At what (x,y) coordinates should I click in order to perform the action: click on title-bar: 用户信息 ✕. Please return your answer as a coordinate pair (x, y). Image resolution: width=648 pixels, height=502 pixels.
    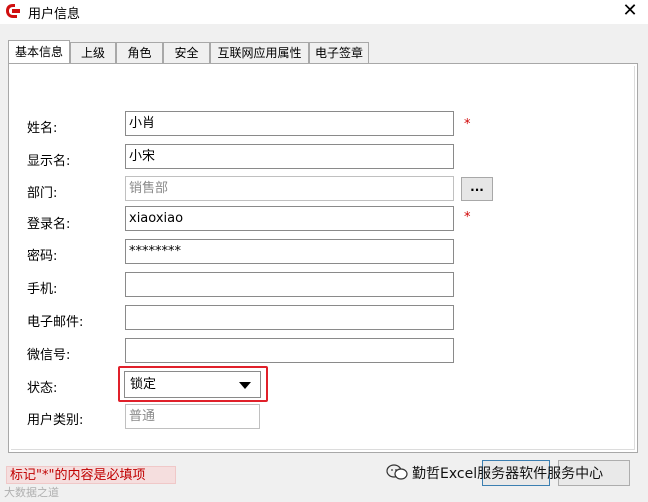
    Looking at the image, I should click on (324, 12).